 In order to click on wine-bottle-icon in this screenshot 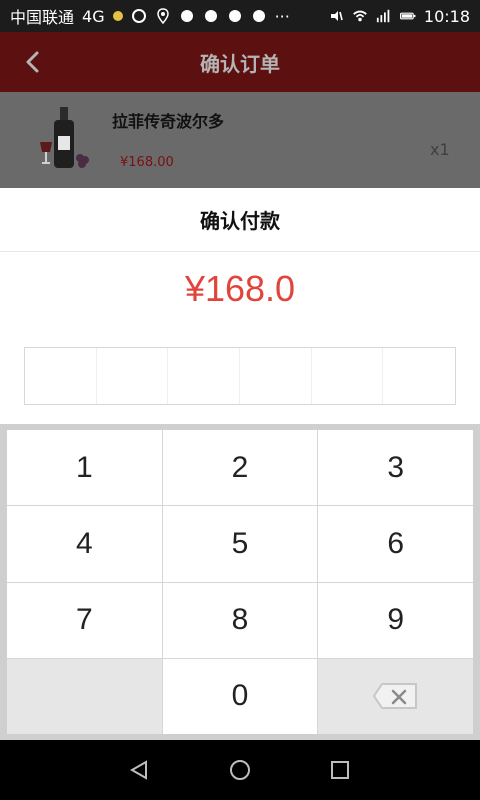, I will do `click(64, 137)`.